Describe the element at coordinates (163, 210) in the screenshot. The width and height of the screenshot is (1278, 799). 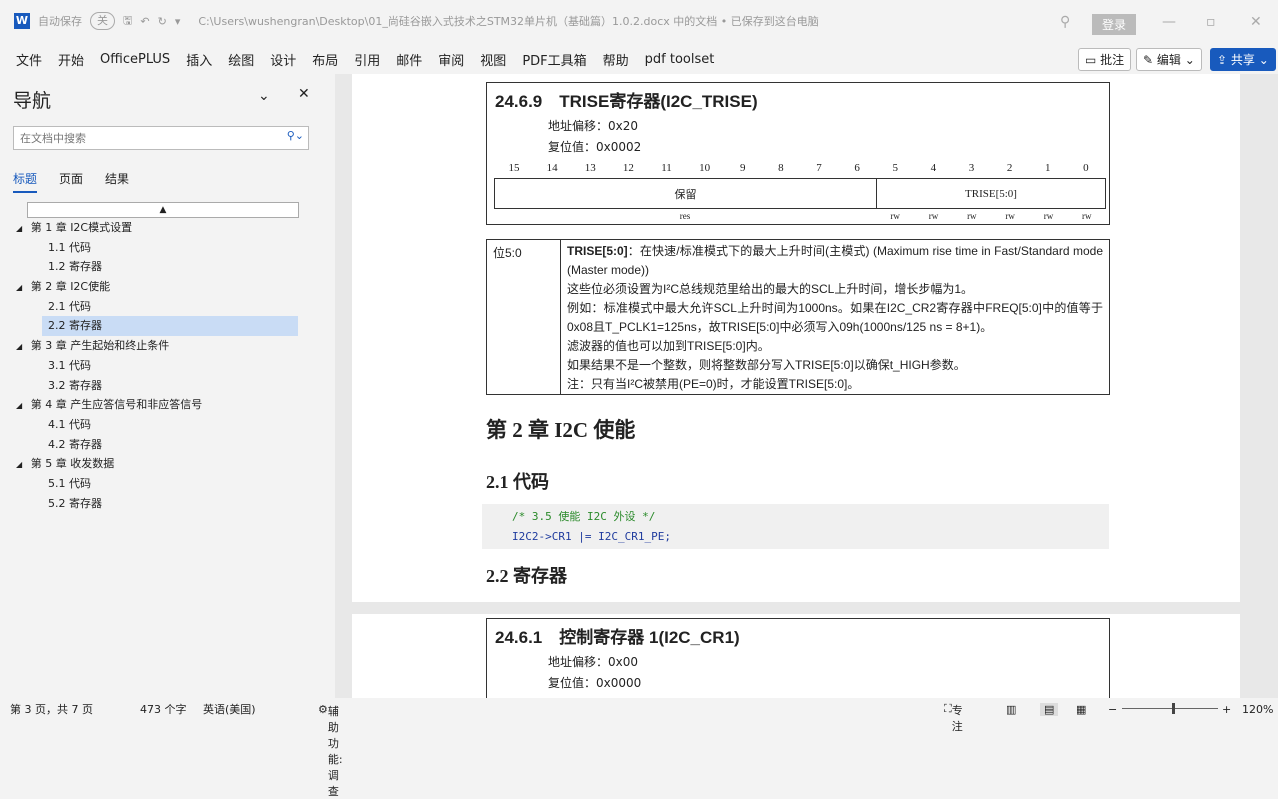
I see `collapse-all-button: ▲` at that location.